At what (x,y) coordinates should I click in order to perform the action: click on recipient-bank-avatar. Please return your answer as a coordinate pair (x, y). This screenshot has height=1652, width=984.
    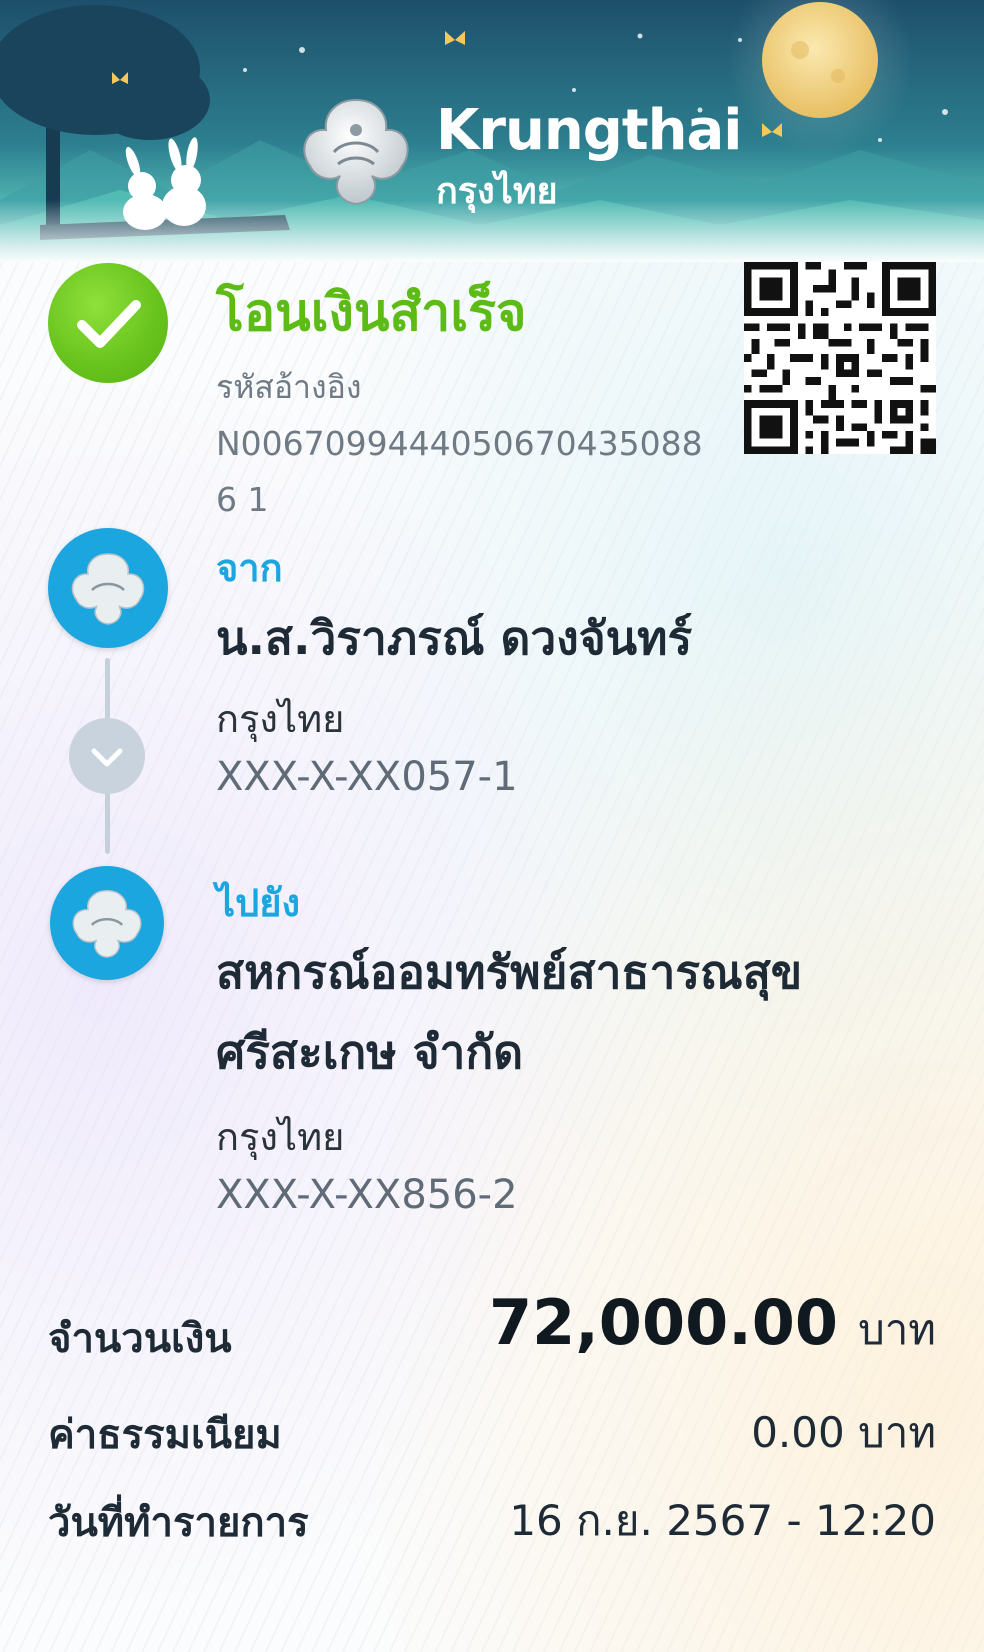
    Looking at the image, I should click on (107, 923).